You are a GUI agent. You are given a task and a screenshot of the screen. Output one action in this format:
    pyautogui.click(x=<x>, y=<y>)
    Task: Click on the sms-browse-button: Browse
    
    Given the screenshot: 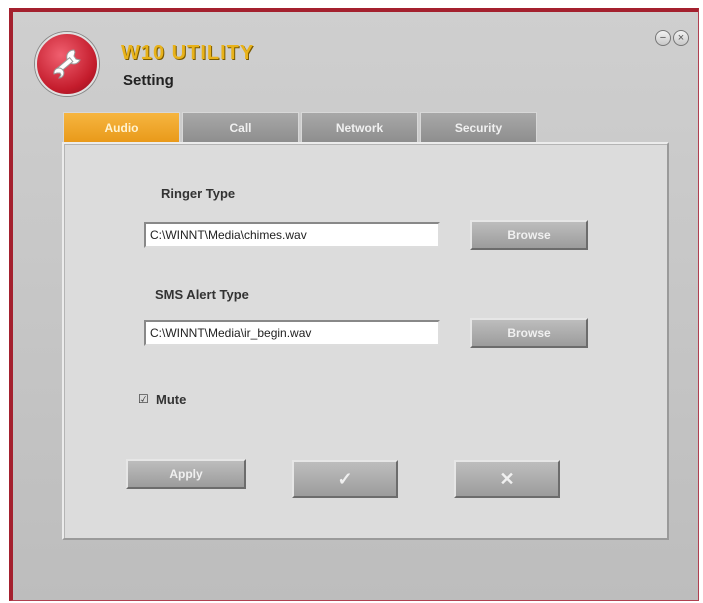 What is the action you would take?
    pyautogui.click(x=529, y=333)
    